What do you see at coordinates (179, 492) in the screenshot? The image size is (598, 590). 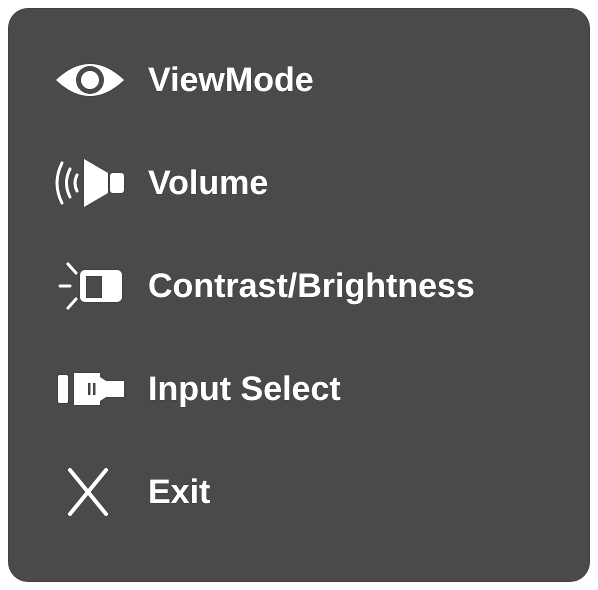 I see `menu-item: Exit` at bounding box center [179, 492].